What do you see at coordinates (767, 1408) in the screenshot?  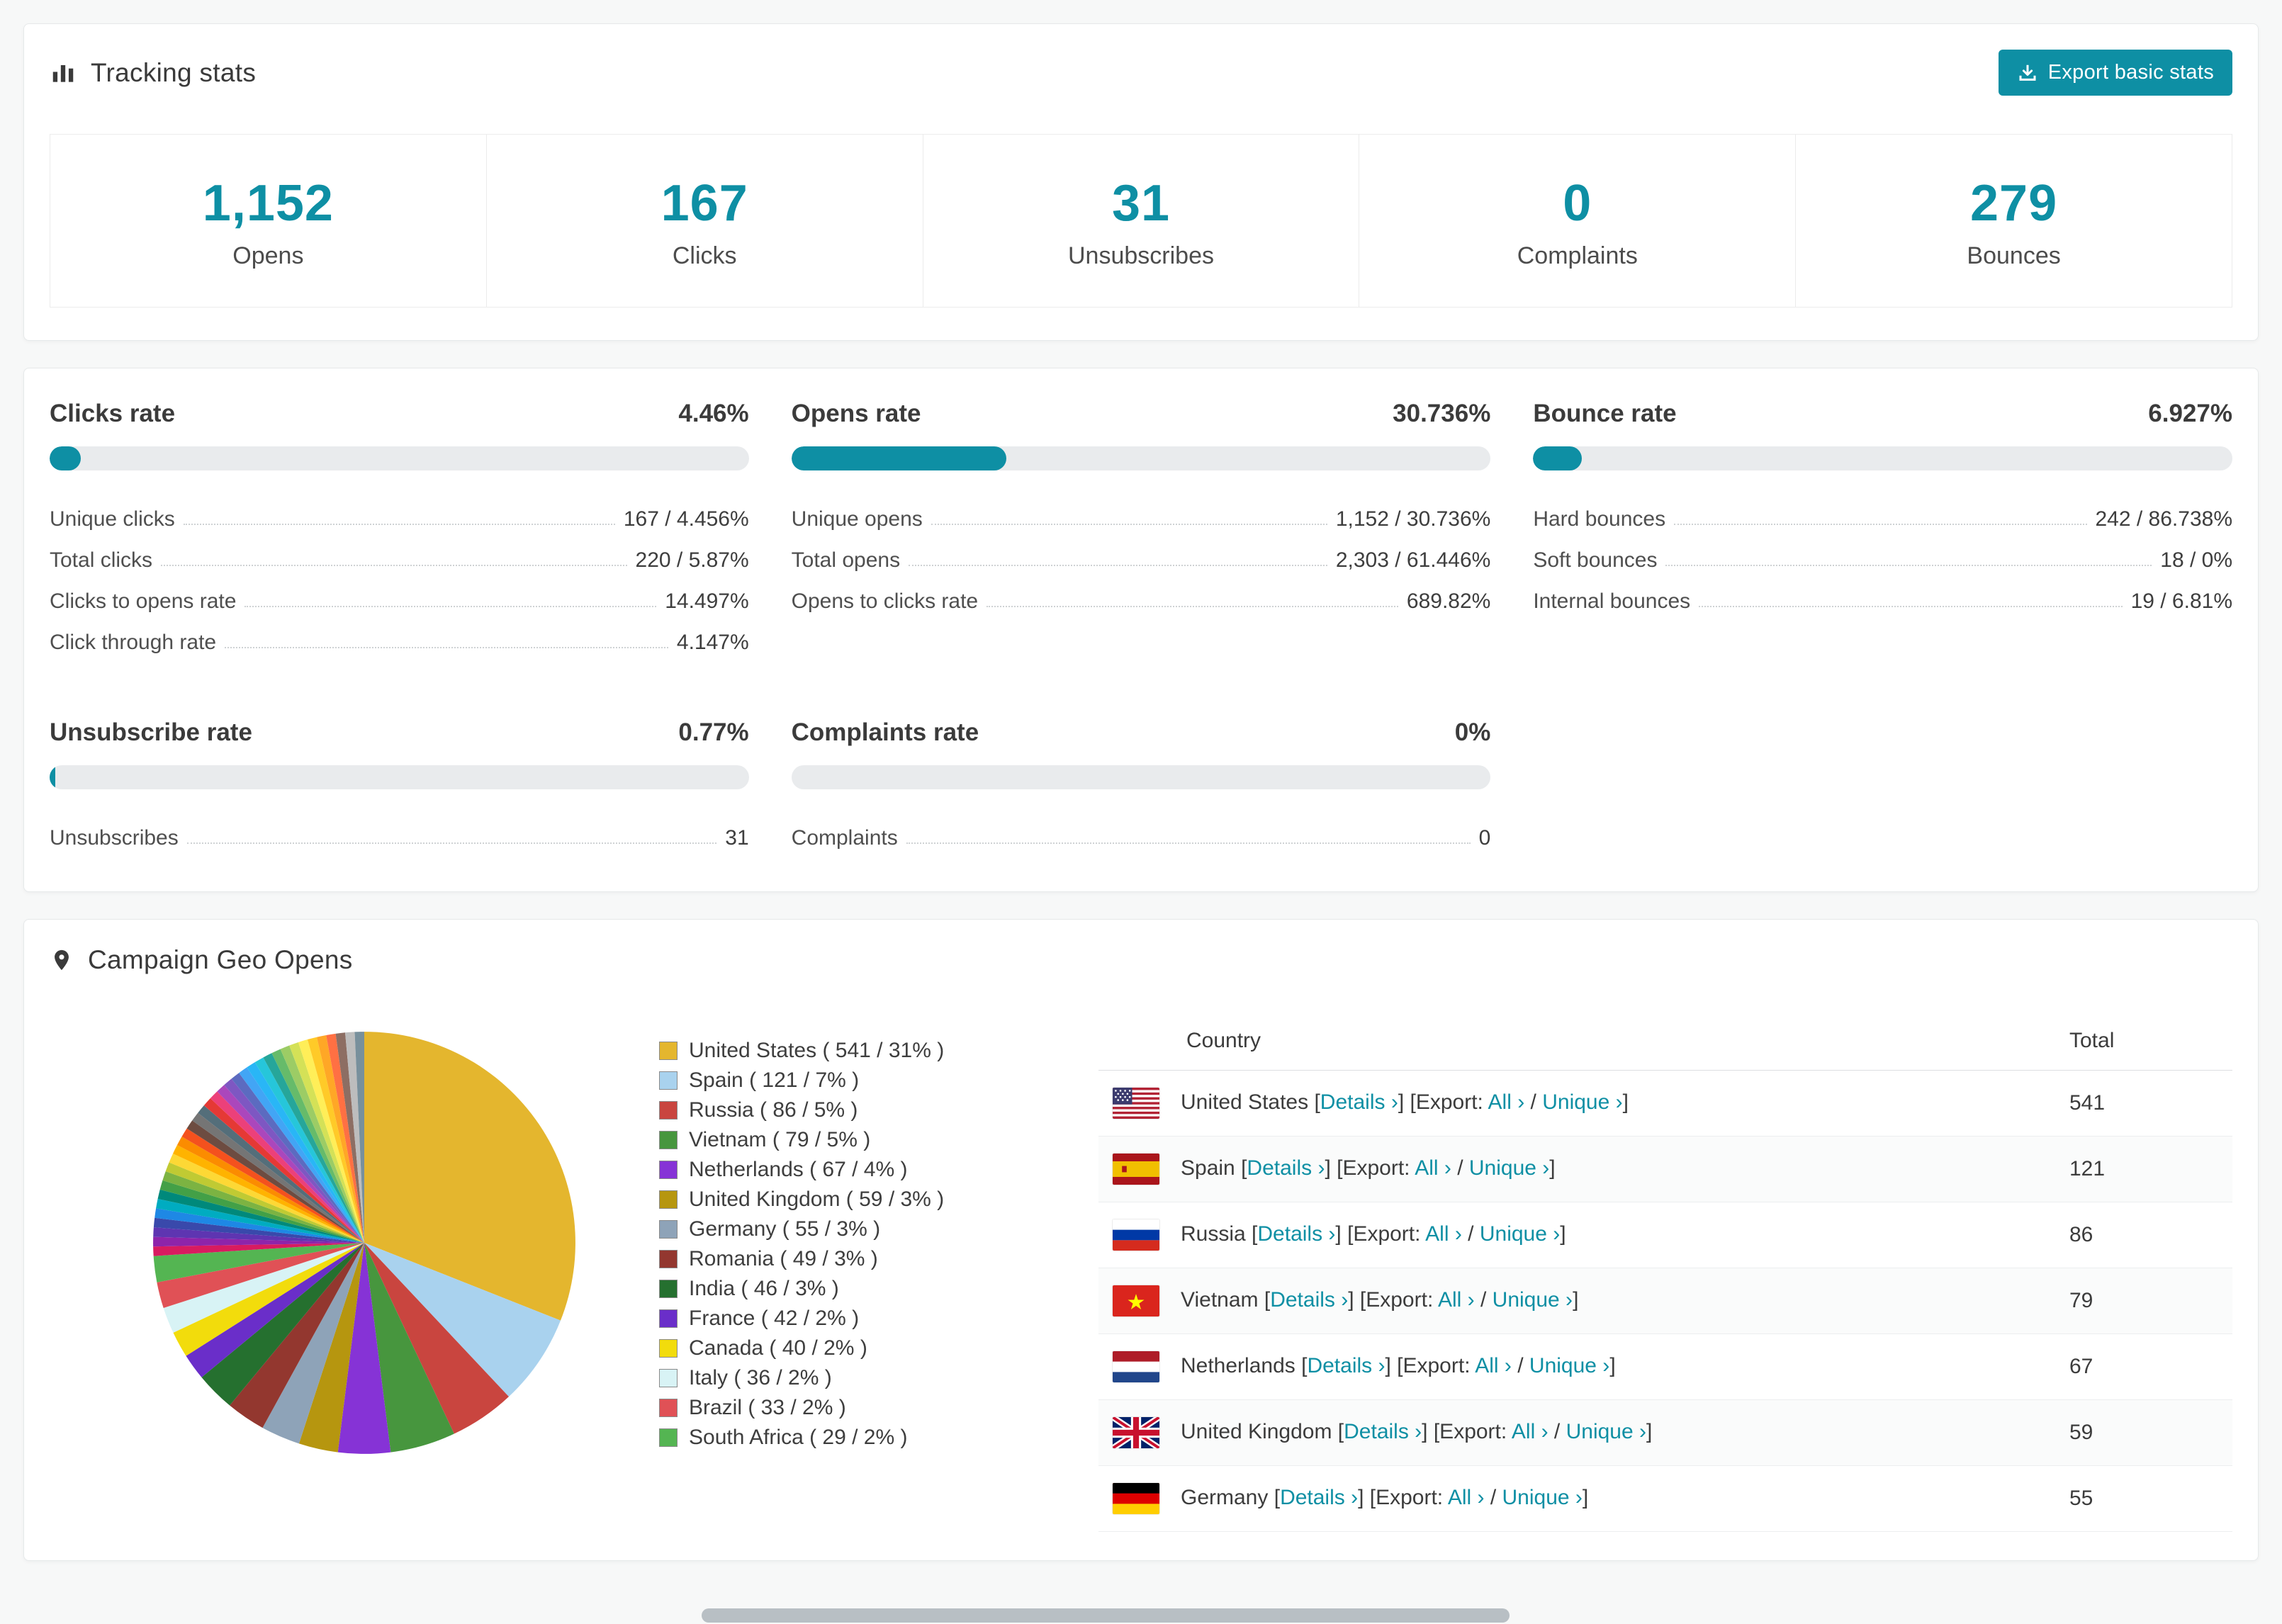 I see `legend-label: Brazil ( 33 / 2% )` at bounding box center [767, 1408].